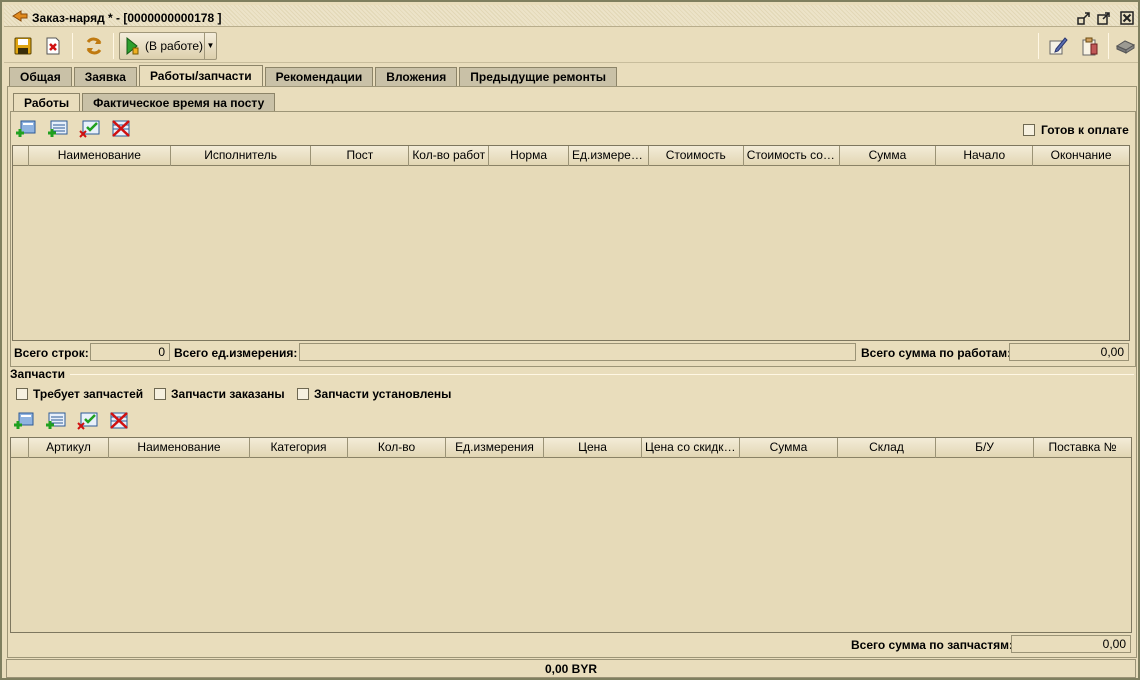  What do you see at coordinates (593, 448) in the screenshot?
I see `column-header: Цена` at bounding box center [593, 448].